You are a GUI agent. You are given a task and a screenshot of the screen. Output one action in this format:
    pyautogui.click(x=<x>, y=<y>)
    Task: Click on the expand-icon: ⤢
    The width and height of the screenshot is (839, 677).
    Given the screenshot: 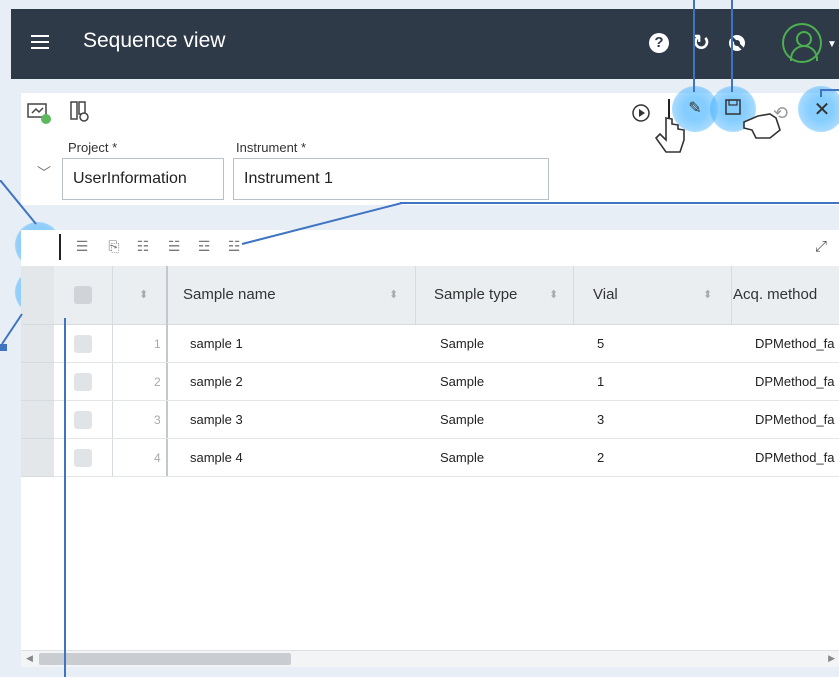 What is the action you would take?
    pyautogui.click(x=821, y=246)
    